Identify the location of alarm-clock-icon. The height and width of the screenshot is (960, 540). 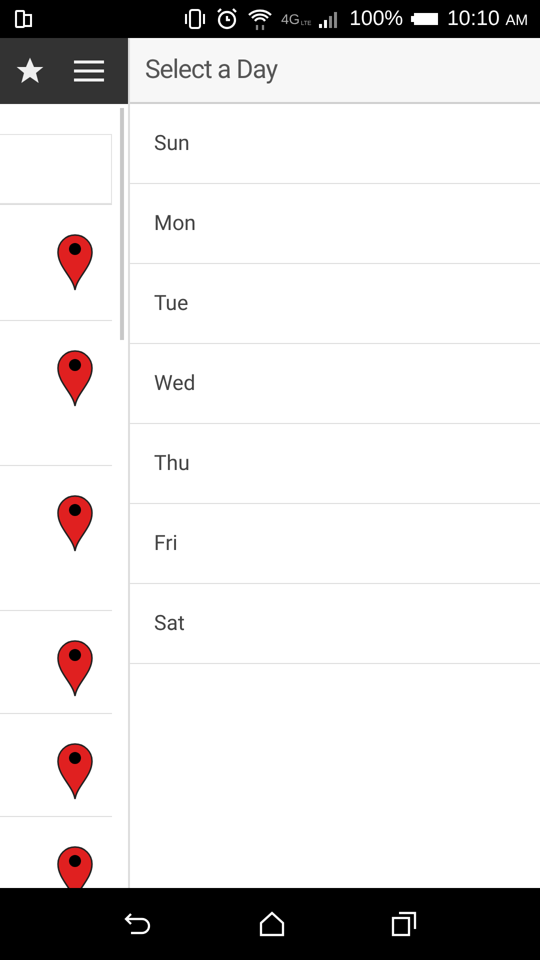
(227, 19).